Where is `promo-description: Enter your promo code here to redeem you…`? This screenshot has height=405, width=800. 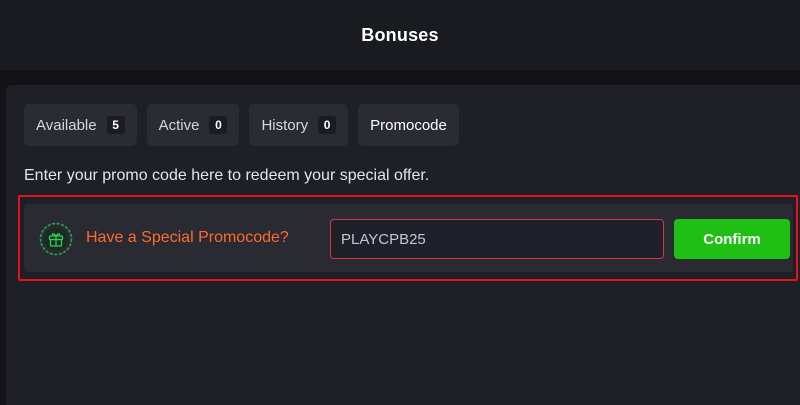
promo-description: Enter your promo code here to redeem you… is located at coordinates (227, 175).